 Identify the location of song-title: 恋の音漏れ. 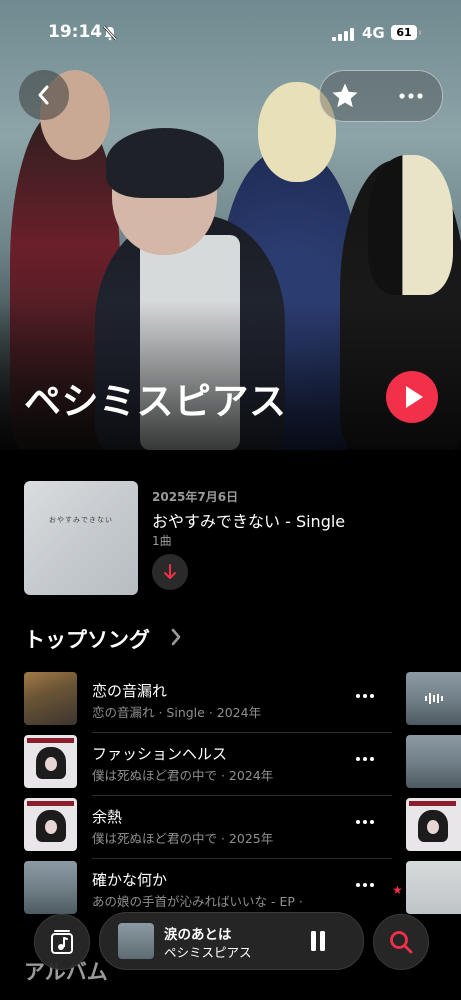
(130, 691).